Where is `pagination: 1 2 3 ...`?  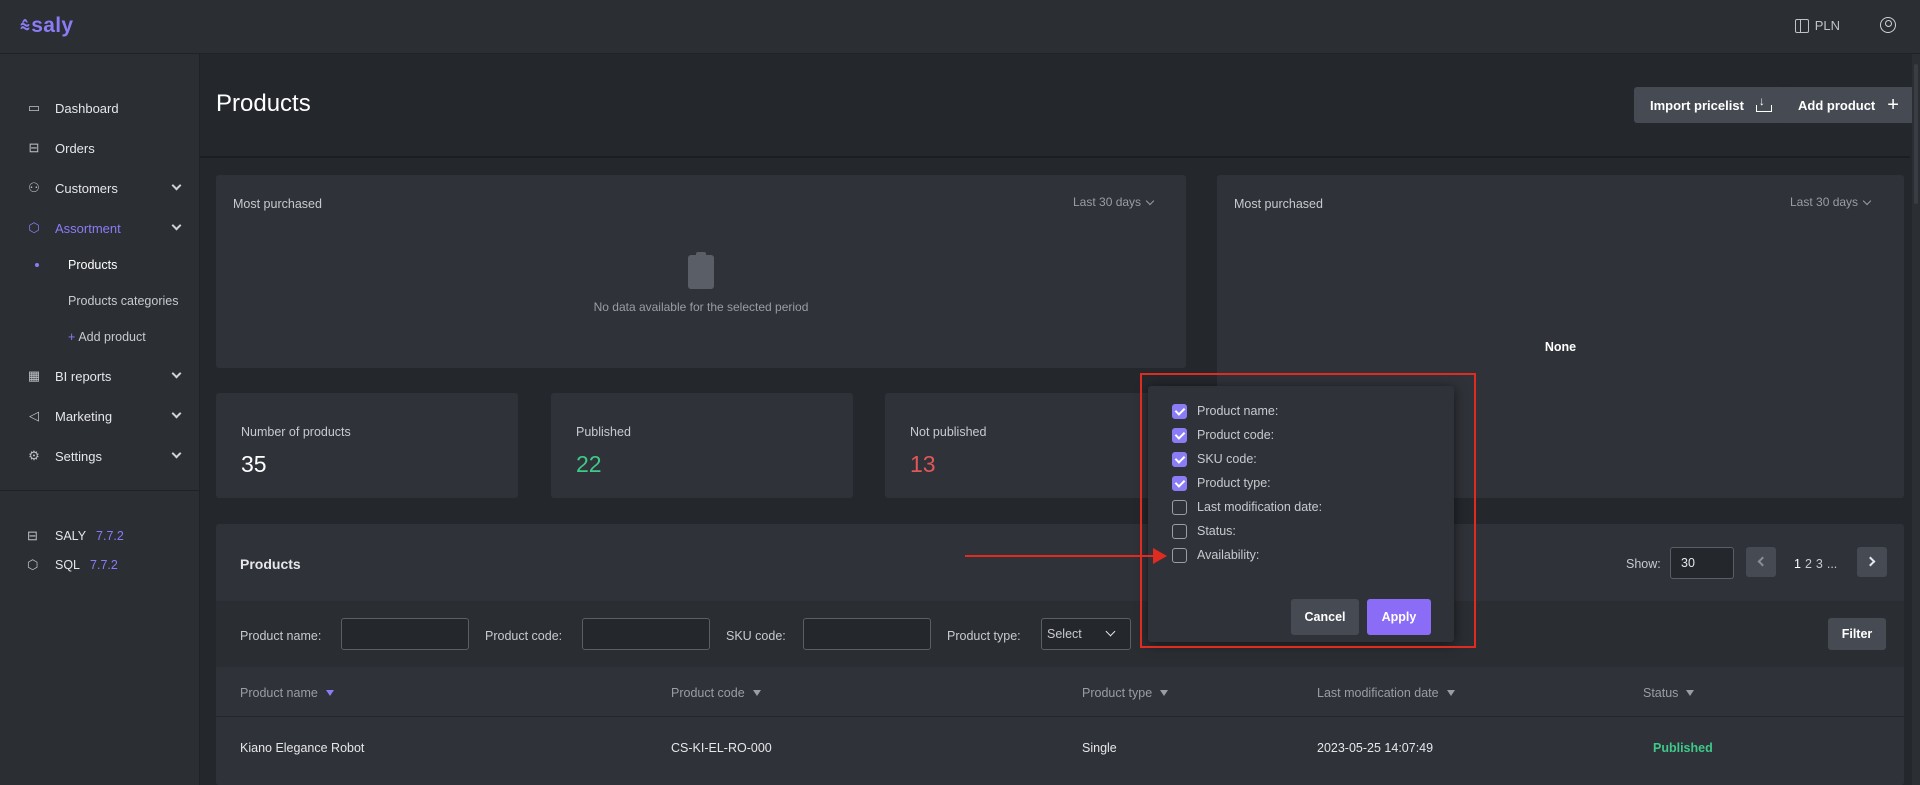 pagination: 1 2 3 ... is located at coordinates (1815, 564).